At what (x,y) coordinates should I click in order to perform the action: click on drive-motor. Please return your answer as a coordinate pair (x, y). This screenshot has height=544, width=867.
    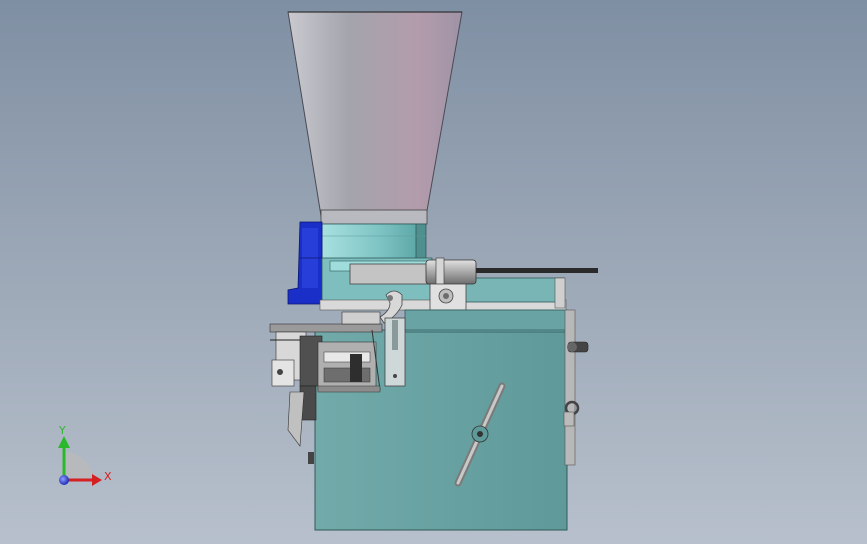
    Looking at the image, I should click on (305, 263).